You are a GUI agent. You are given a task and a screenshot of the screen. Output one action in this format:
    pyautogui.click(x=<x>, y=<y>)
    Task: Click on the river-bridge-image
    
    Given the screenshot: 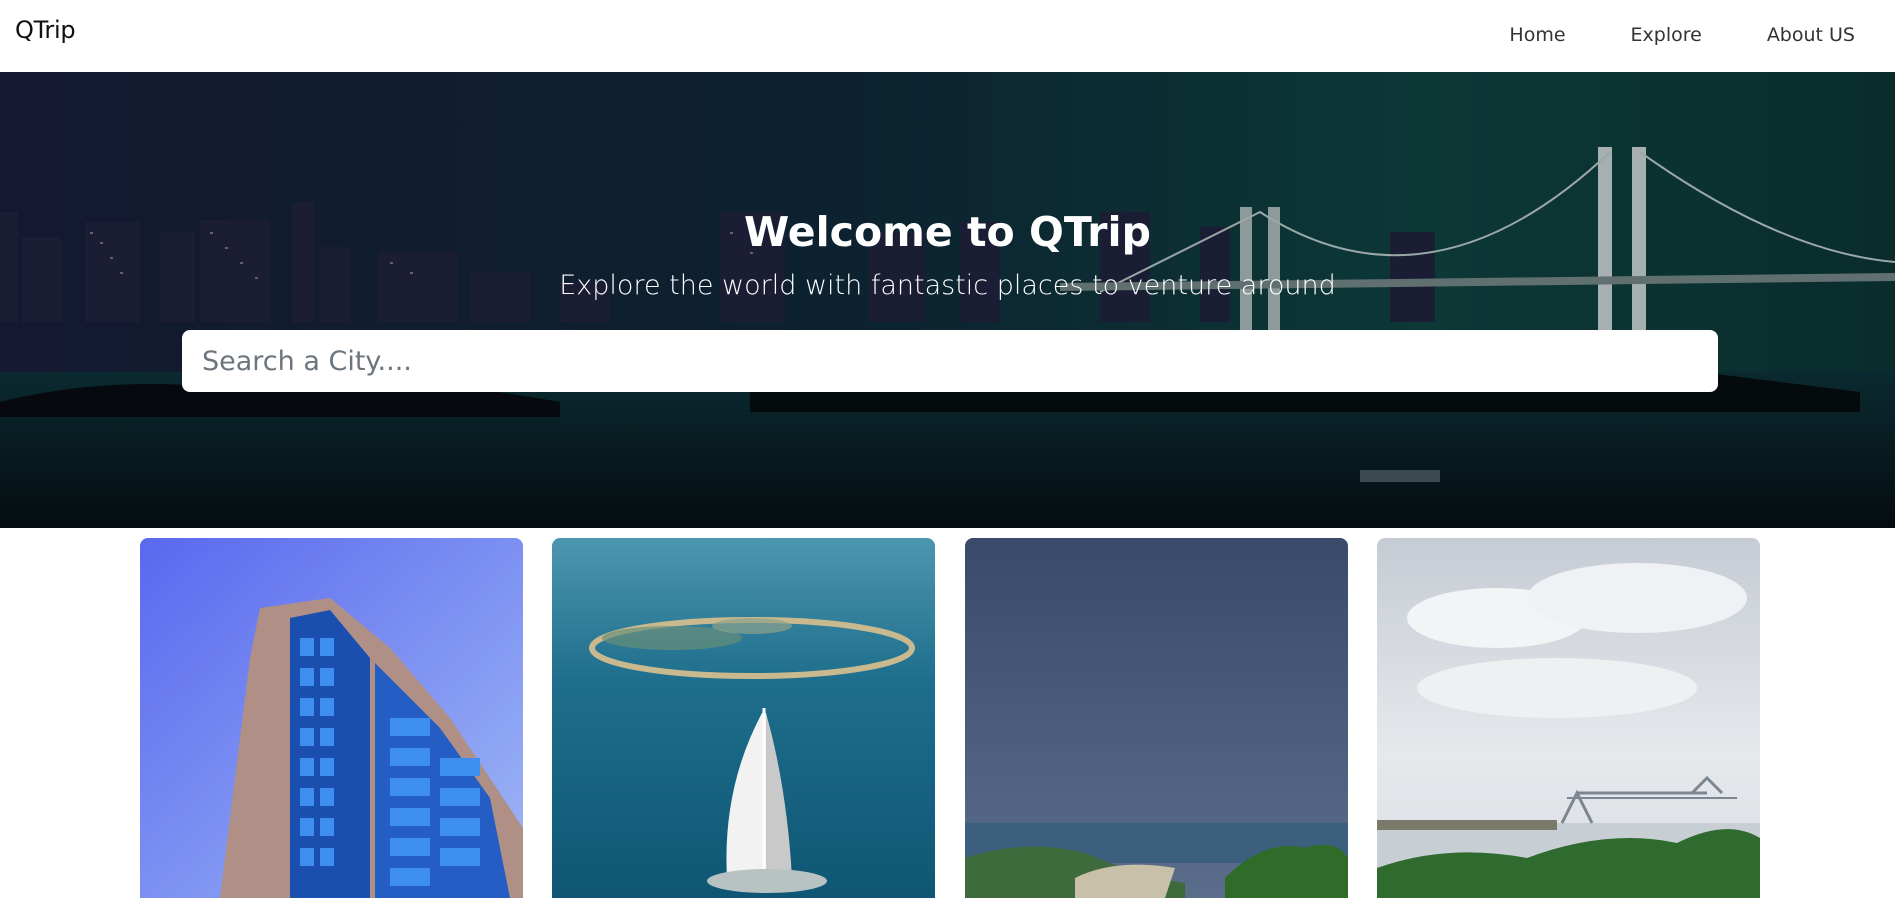 What is the action you would take?
    pyautogui.click(x=1568, y=718)
    